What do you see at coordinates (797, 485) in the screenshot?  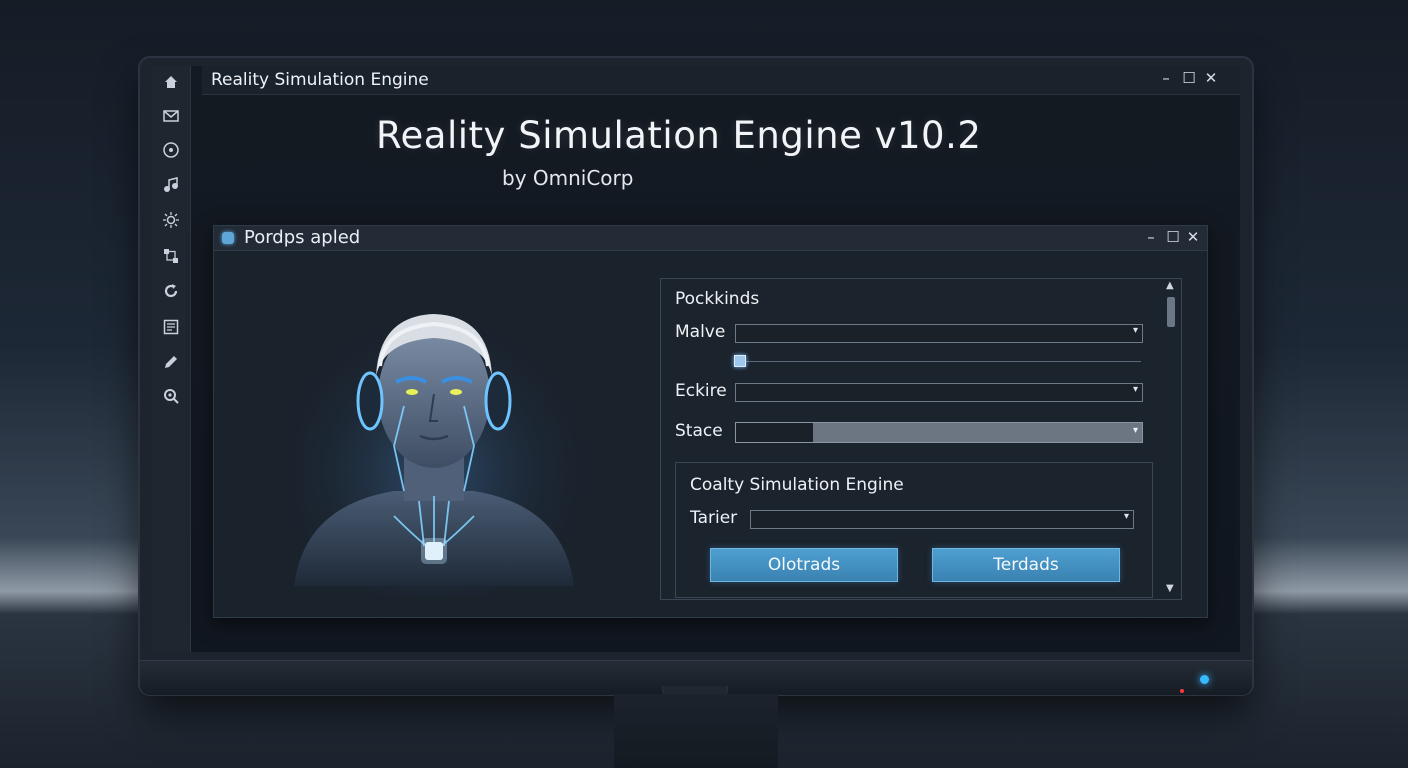 I see `subpanel-heading: Coalty Simulation Engine` at bounding box center [797, 485].